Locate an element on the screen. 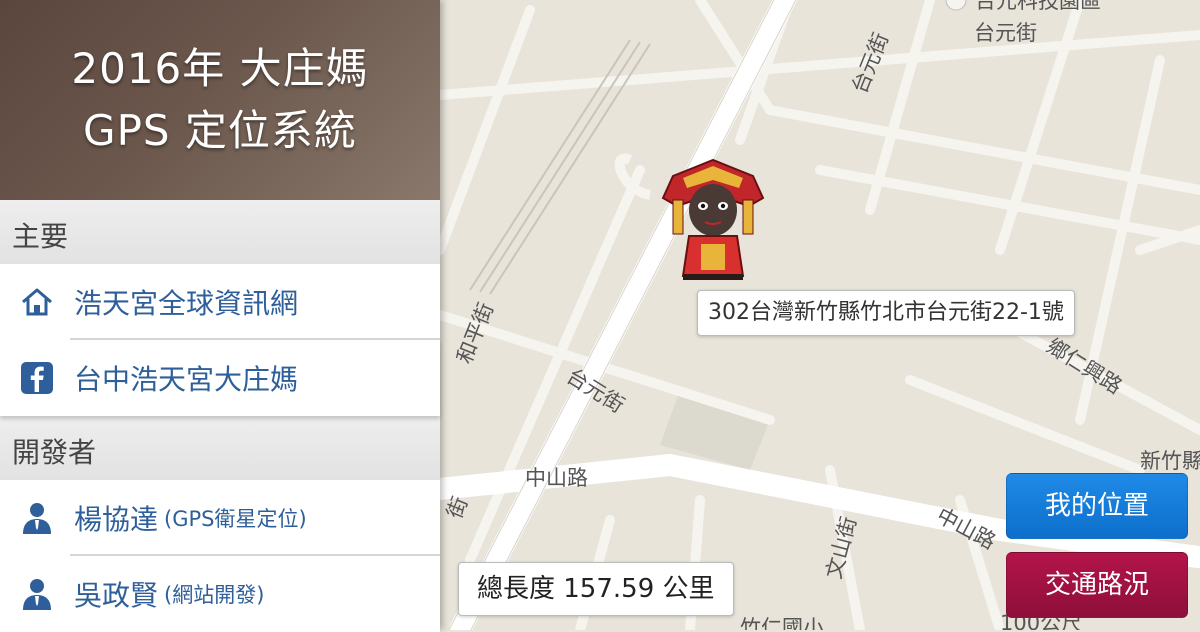 The width and height of the screenshot is (1200, 632). developer-name: 吳政賢 is located at coordinates (116, 595).